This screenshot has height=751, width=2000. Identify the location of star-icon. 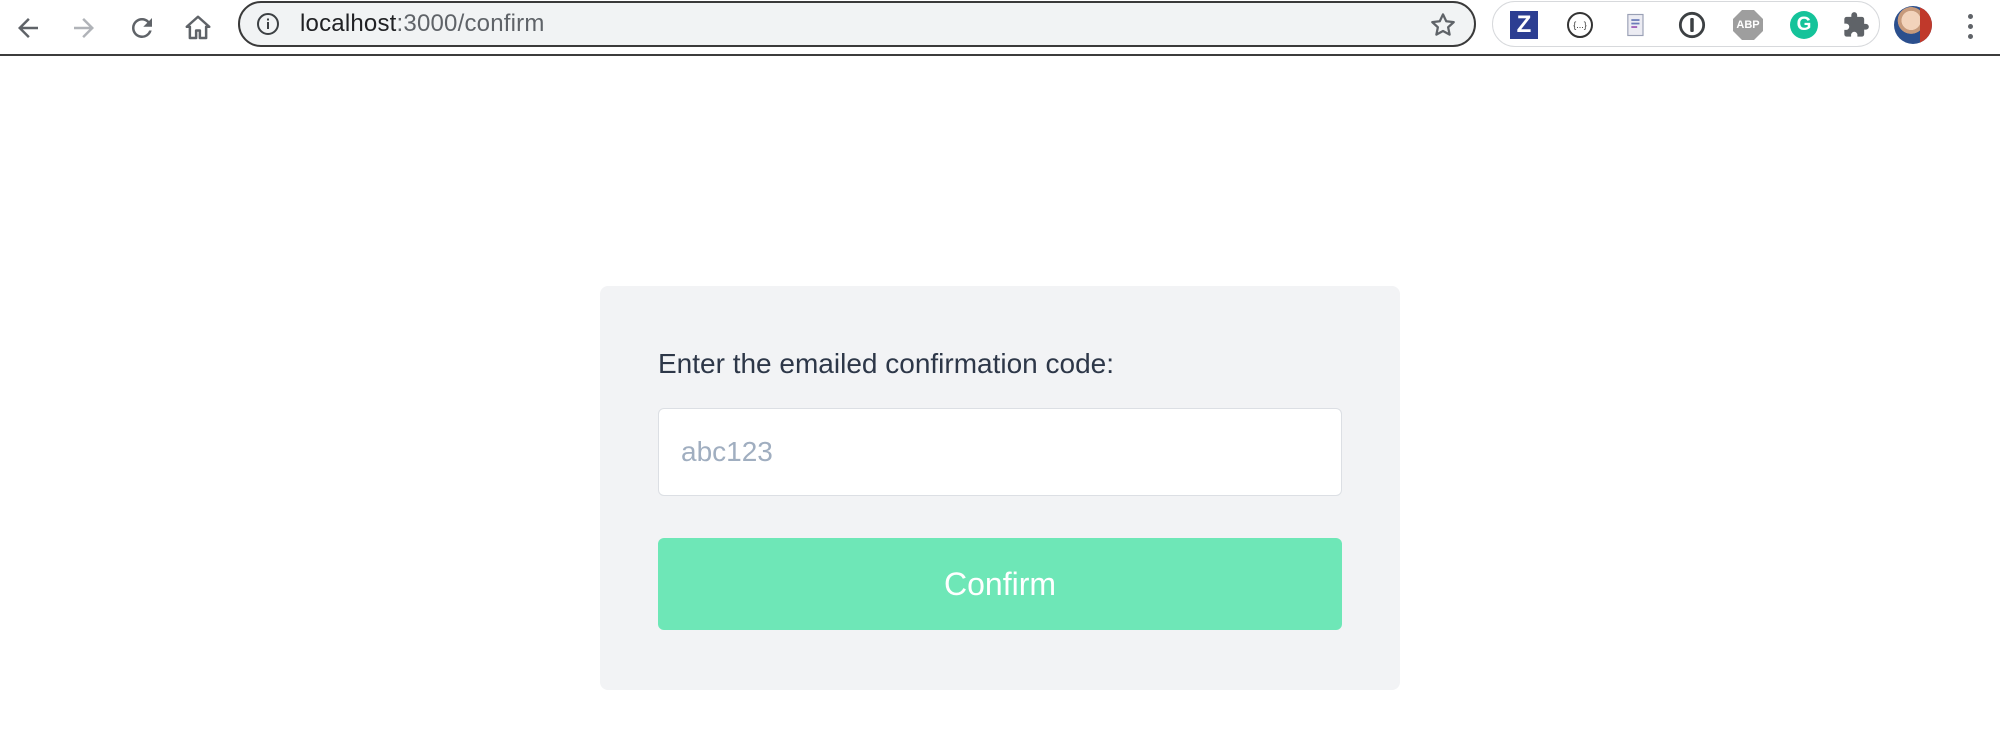
(1443, 25).